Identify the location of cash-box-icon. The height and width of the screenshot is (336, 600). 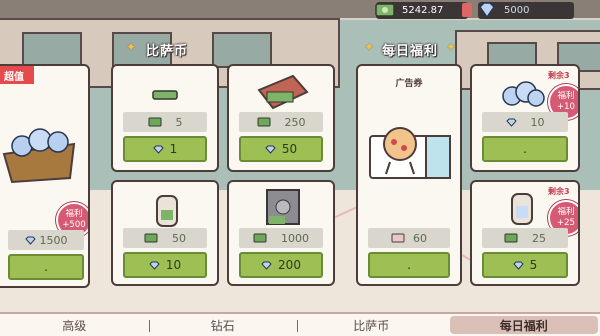
(283, 92).